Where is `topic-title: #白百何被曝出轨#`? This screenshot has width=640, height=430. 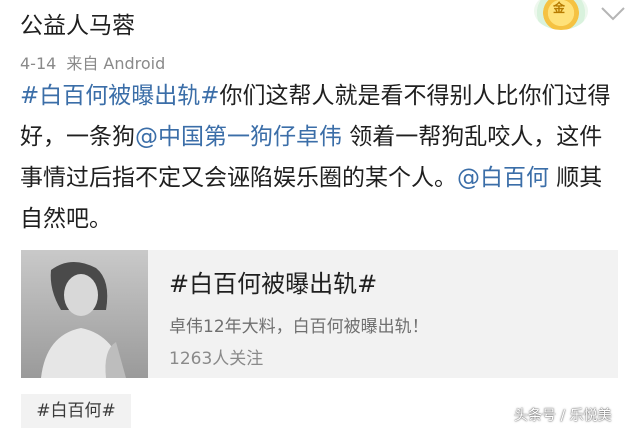 topic-title: #白百何被曝出轨# is located at coordinates (273, 284).